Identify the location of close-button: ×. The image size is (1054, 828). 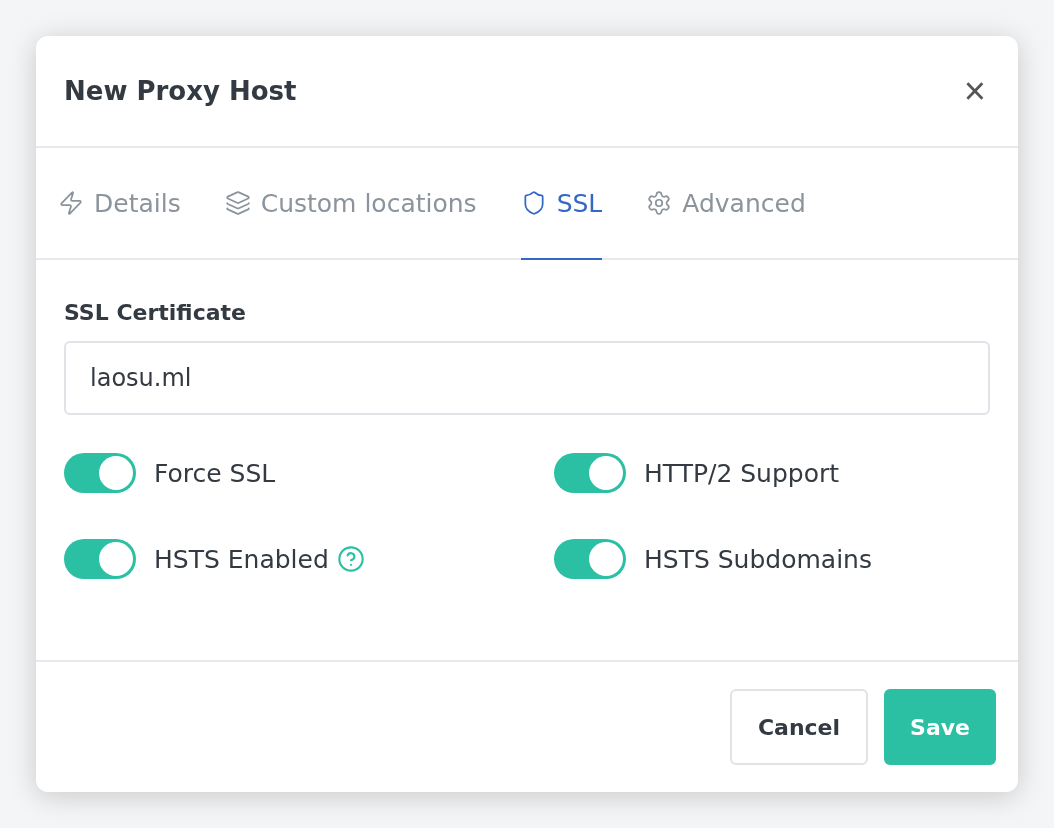
(974, 91).